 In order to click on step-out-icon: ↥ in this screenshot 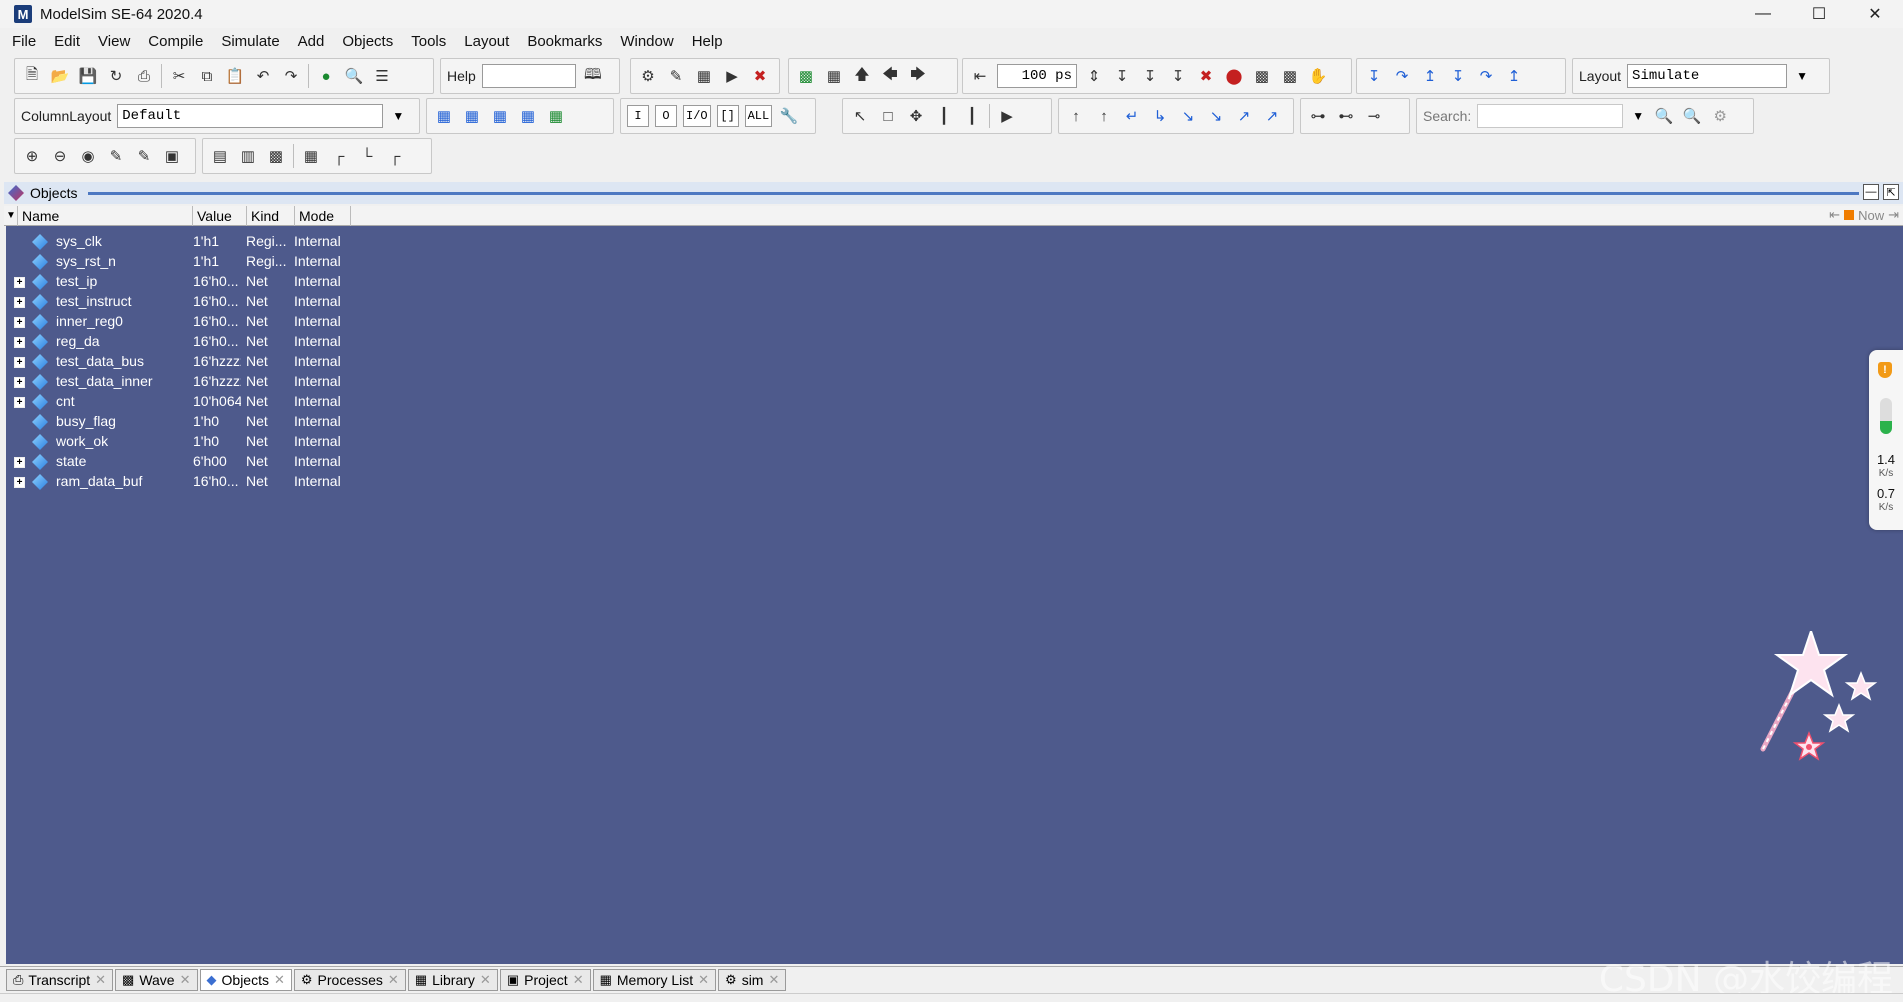, I will do `click(1430, 76)`.